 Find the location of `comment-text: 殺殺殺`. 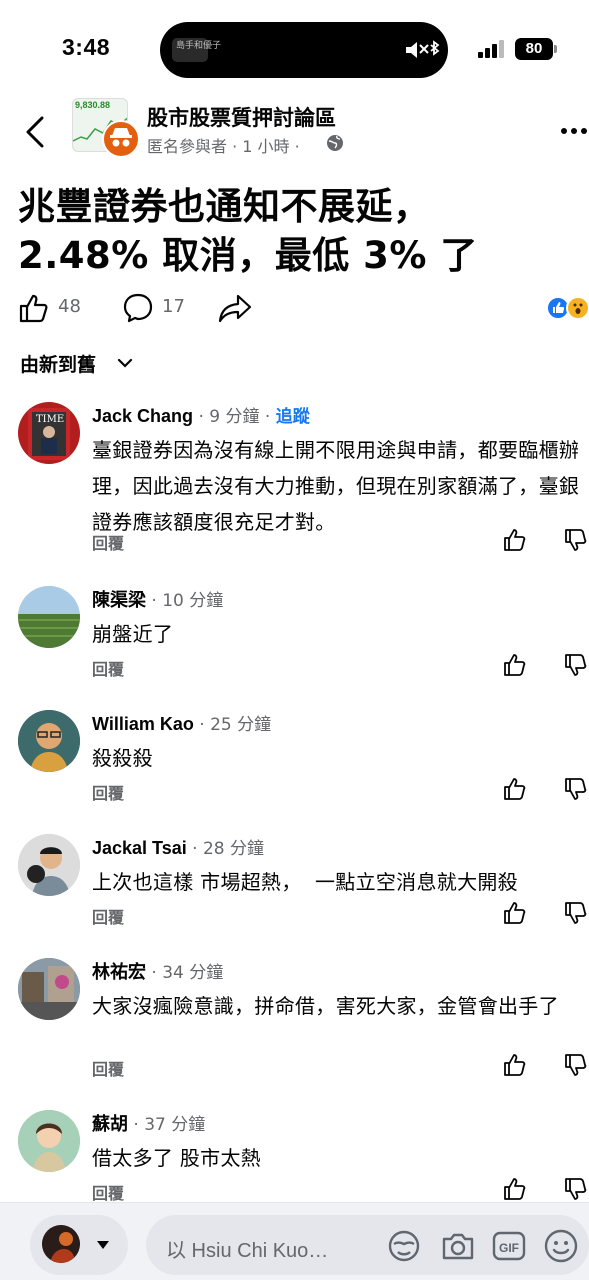

comment-text: 殺殺殺 is located at coordinates (122, 758).